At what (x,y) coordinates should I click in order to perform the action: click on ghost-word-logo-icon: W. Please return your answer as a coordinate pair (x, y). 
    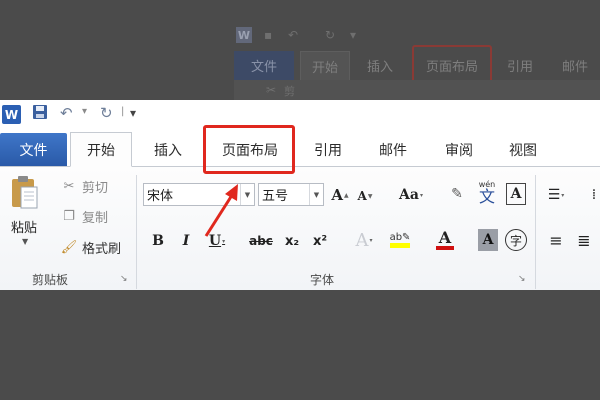
    Looking at the image, I should click on (244, 35).